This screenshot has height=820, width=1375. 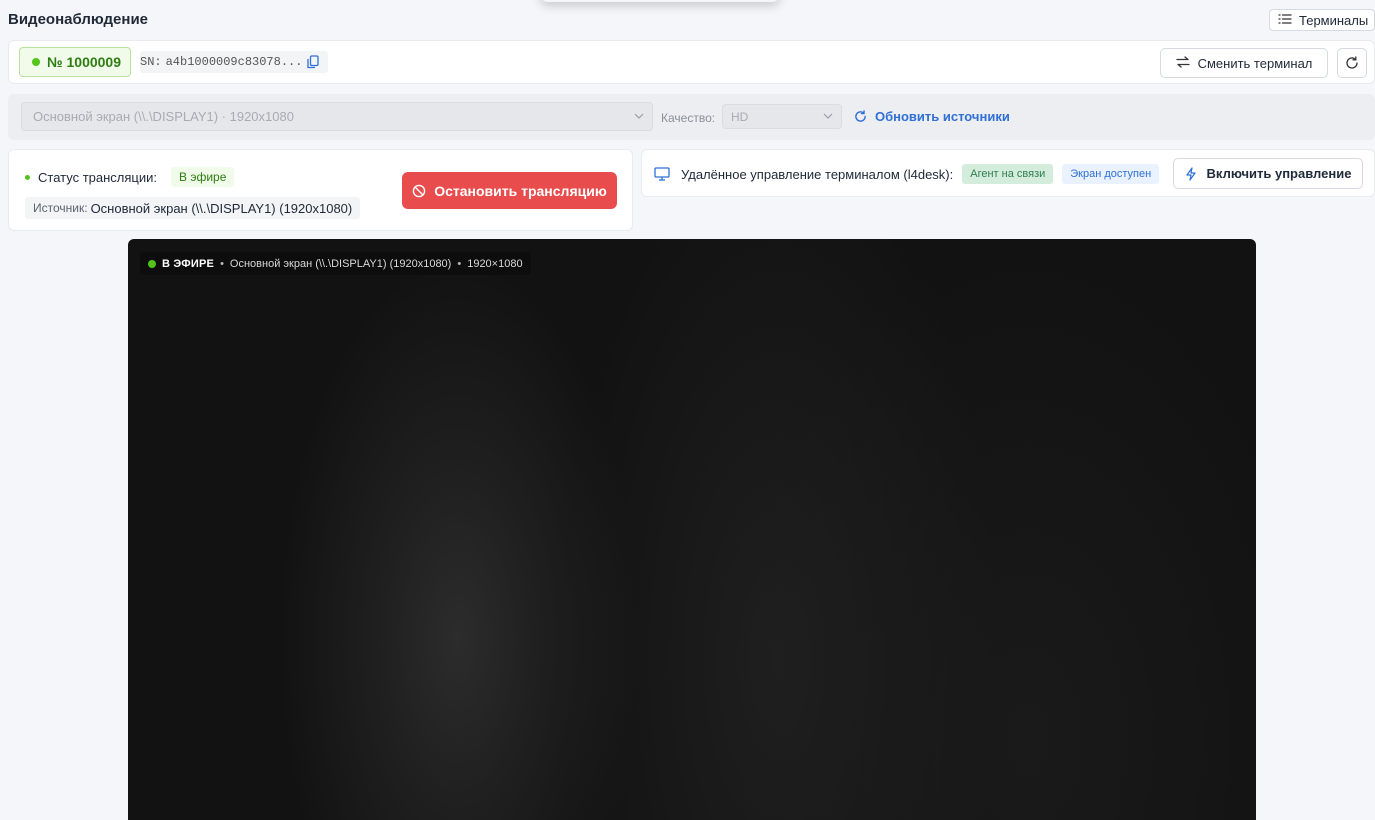 I want to click on terminals-button: Терминалы, so click(x=1322, y=20).